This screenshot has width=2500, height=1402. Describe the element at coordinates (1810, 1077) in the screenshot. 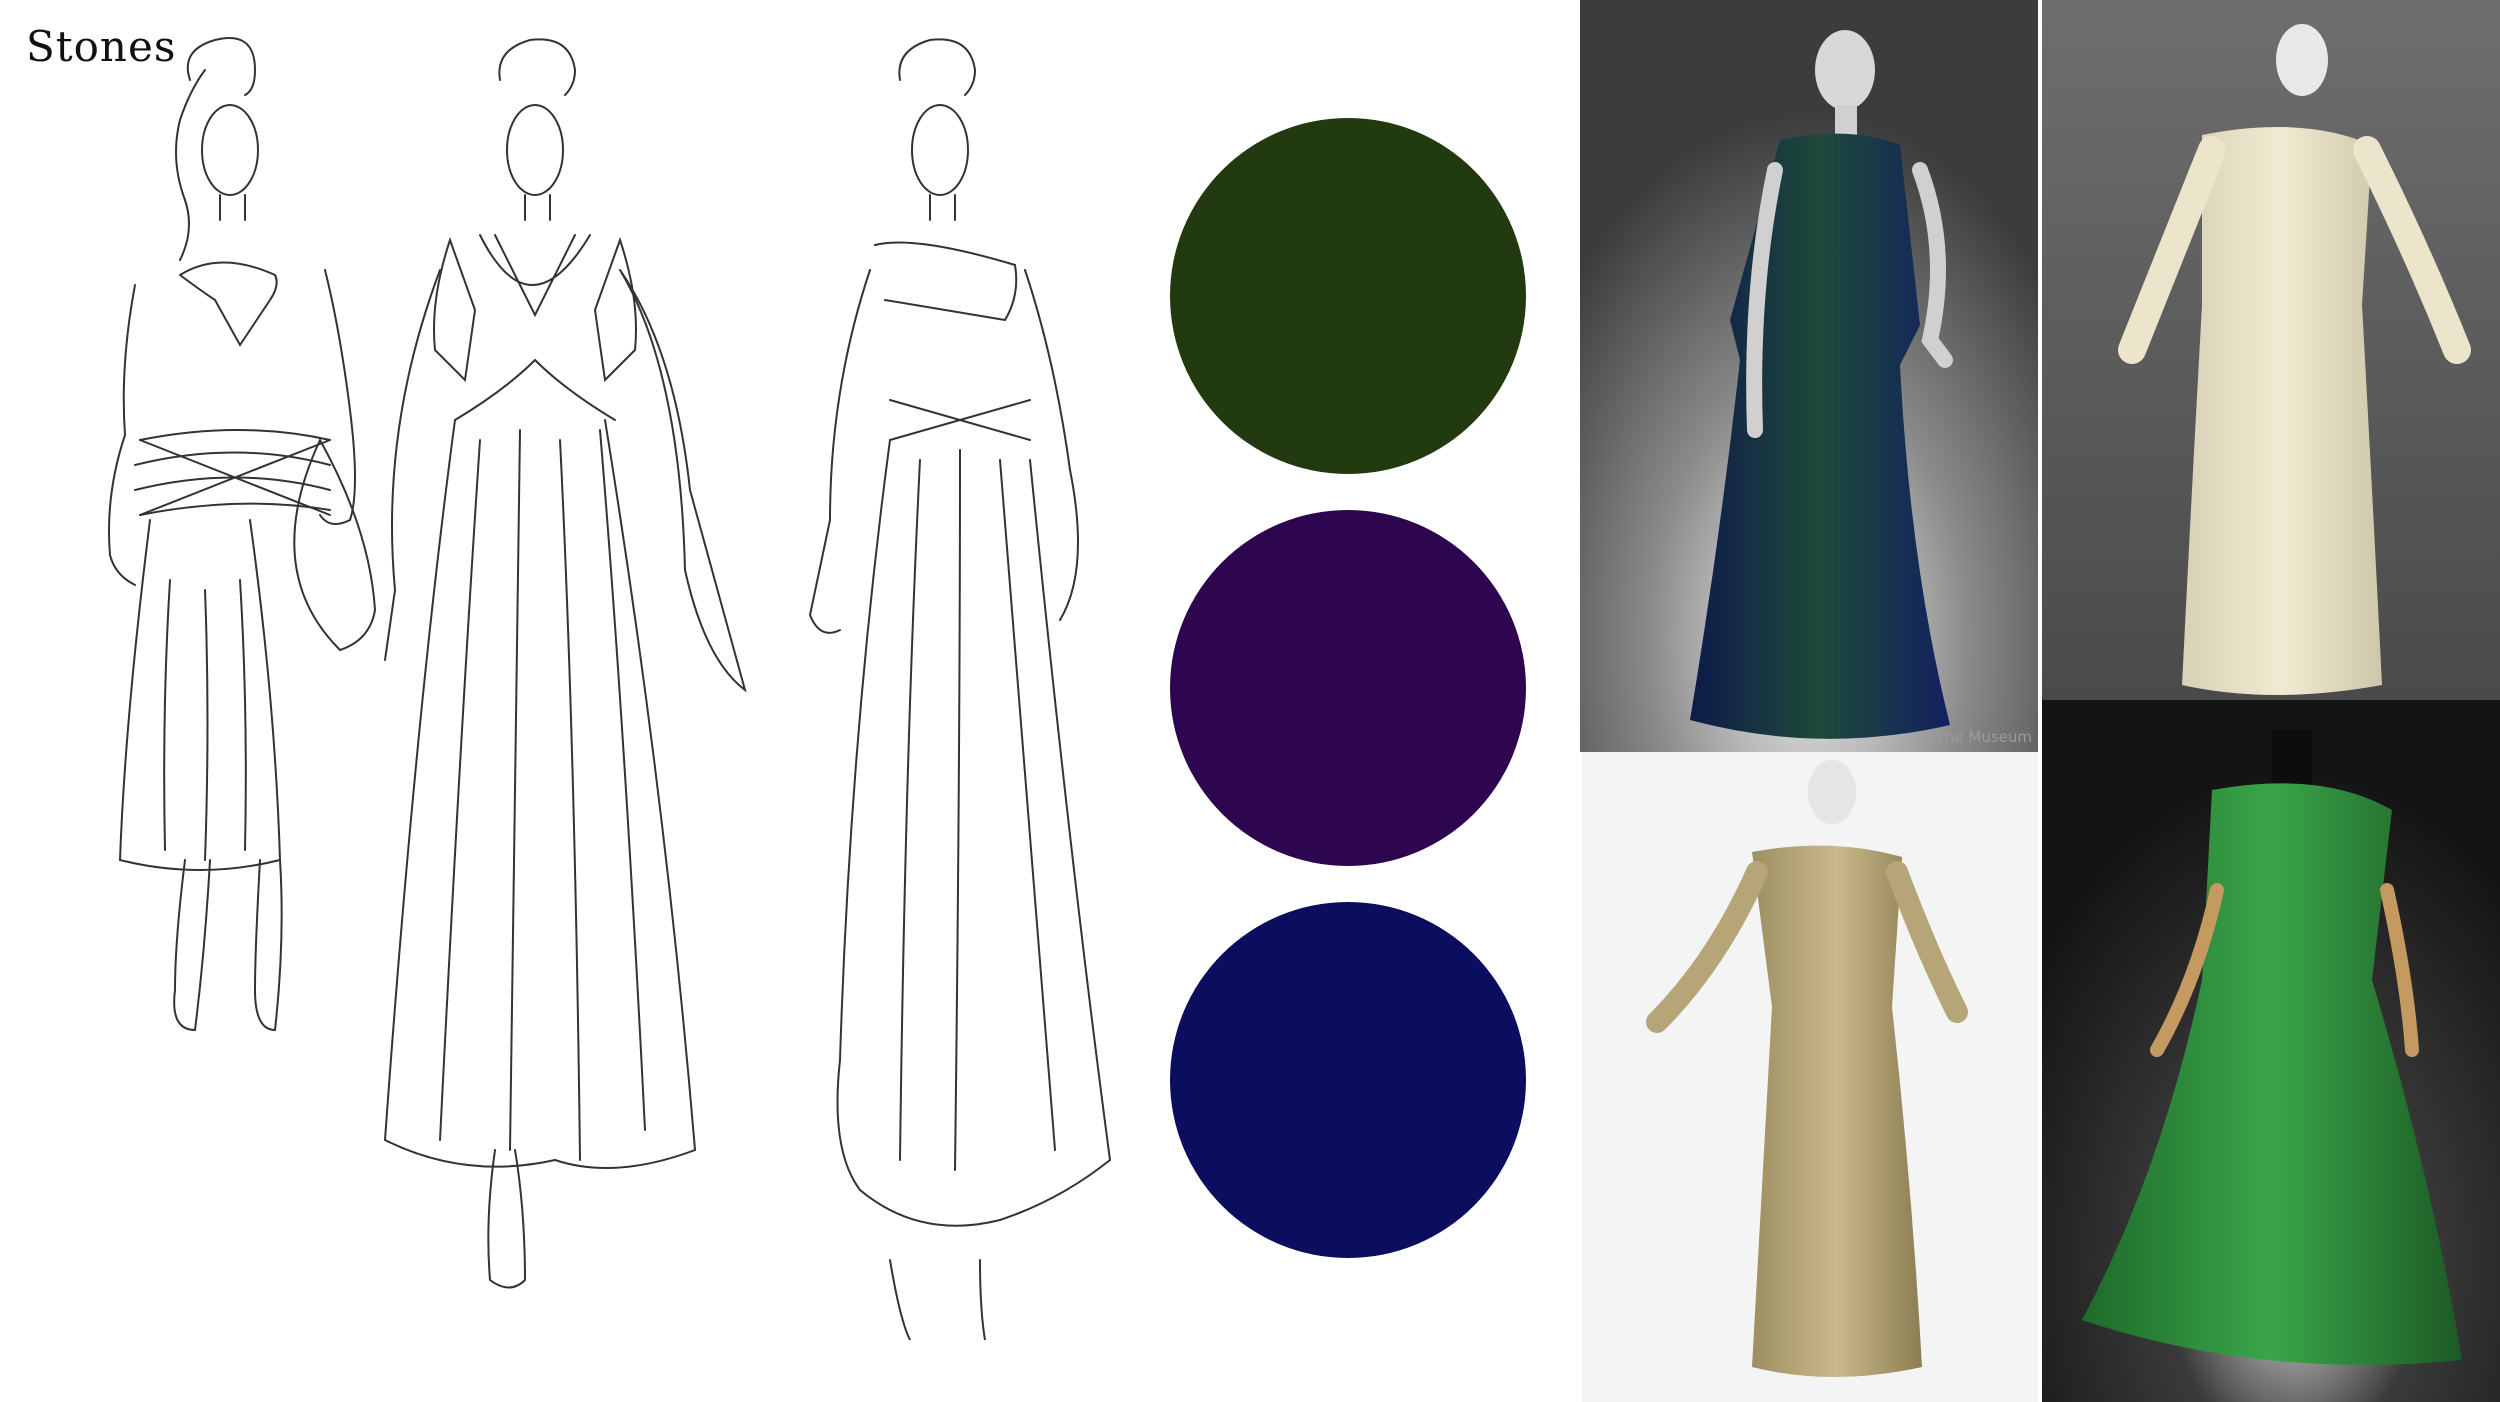

I see `photo-gold-gown` at that location.